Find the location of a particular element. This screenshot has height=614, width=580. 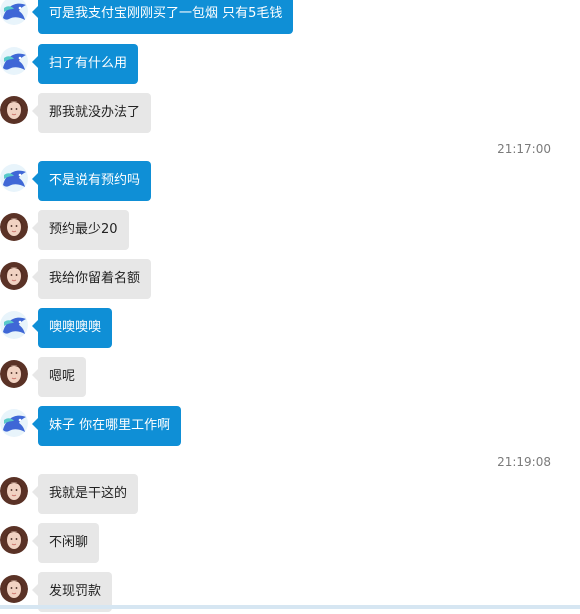

message-bubble: 妹子 你在哪里工作啊 is located at coordinates (106, 426).